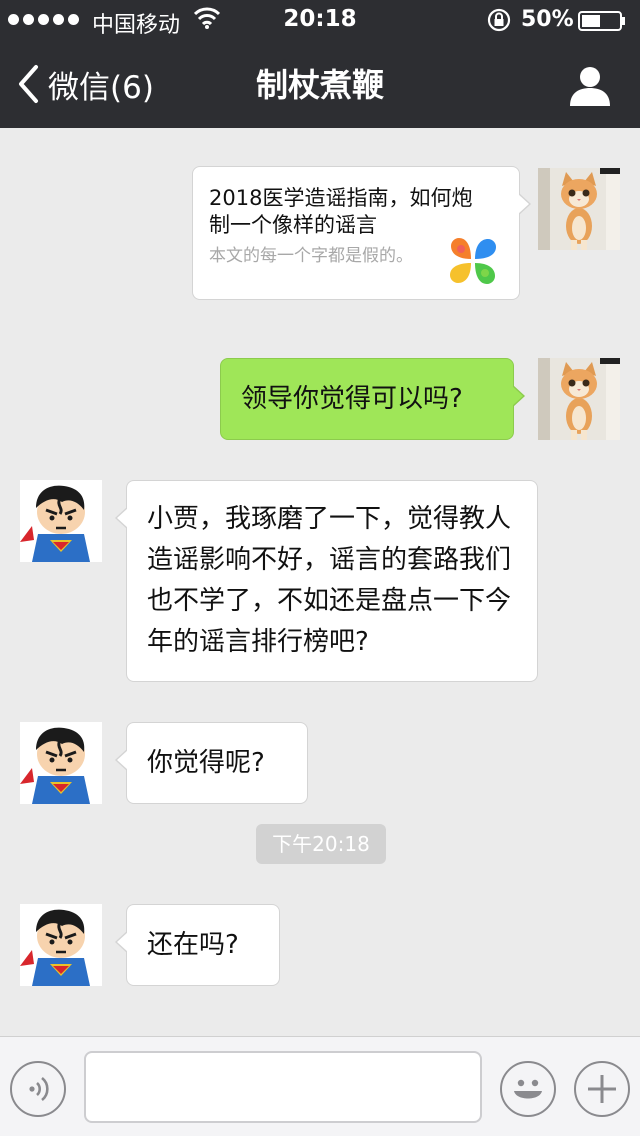 Image resolution: width=640 pixels, height=1136 pixels. I want to click on smiley-icon, so click(528, 1089).